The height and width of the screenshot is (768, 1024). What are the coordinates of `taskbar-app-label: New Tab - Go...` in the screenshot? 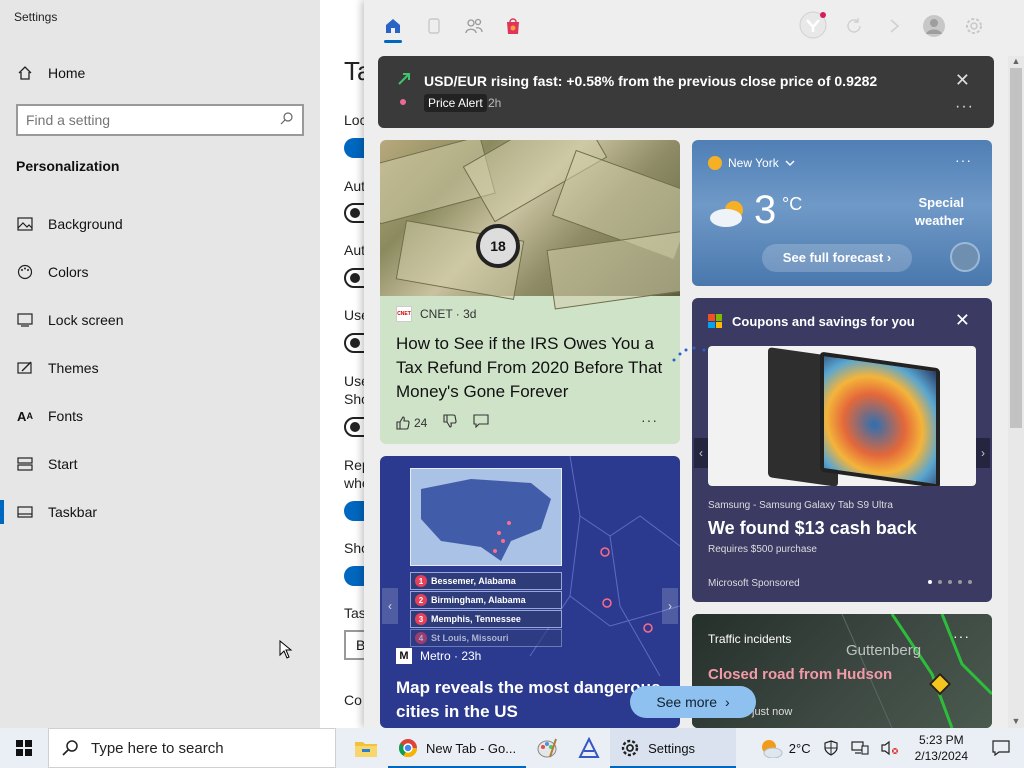 It's located at (471, 748).